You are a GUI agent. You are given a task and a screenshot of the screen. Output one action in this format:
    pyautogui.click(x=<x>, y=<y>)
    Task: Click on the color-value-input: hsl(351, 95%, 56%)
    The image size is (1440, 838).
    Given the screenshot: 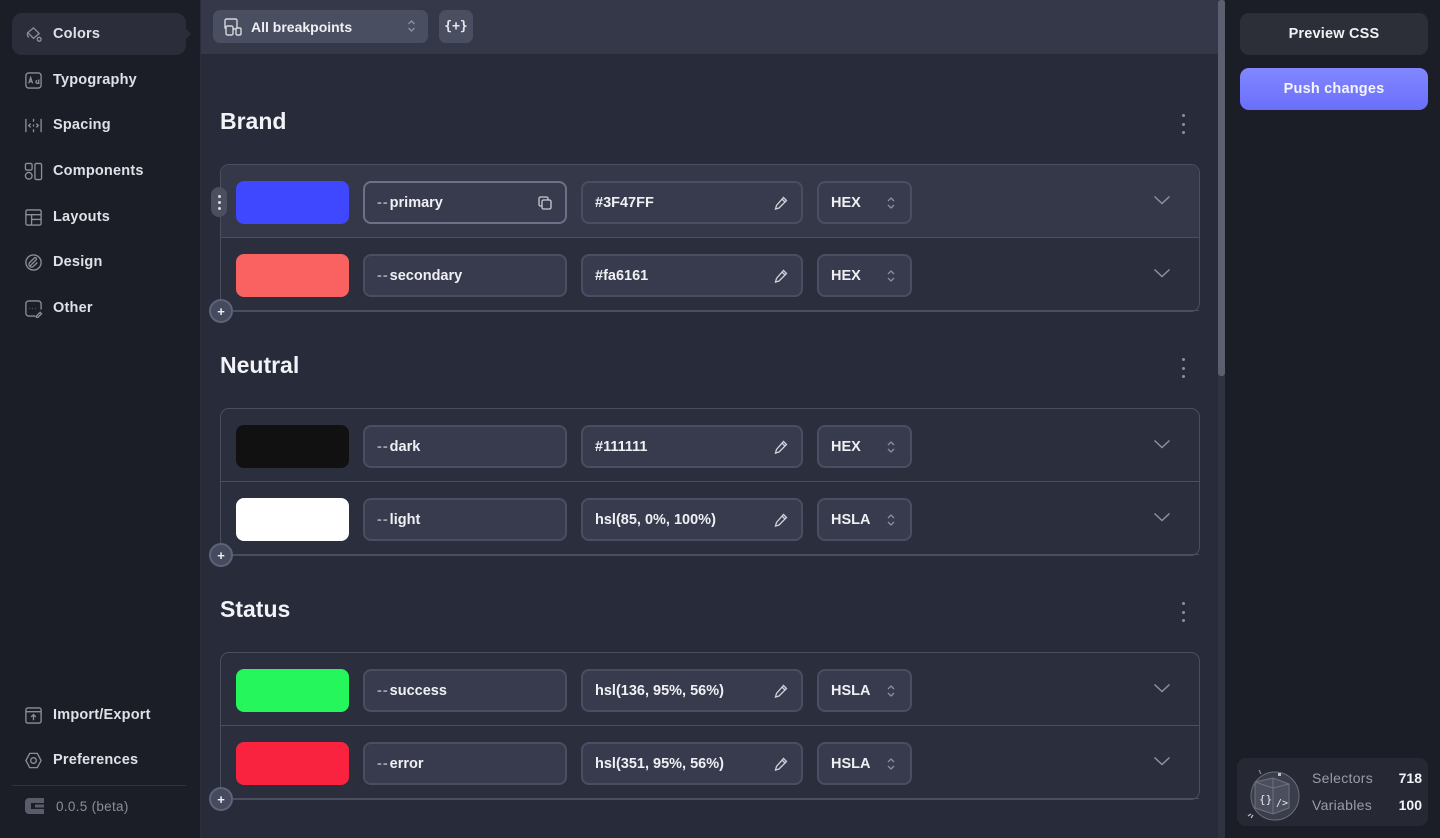 What is the action you would take?
    pyautogui.click(x=692, y=763)
    